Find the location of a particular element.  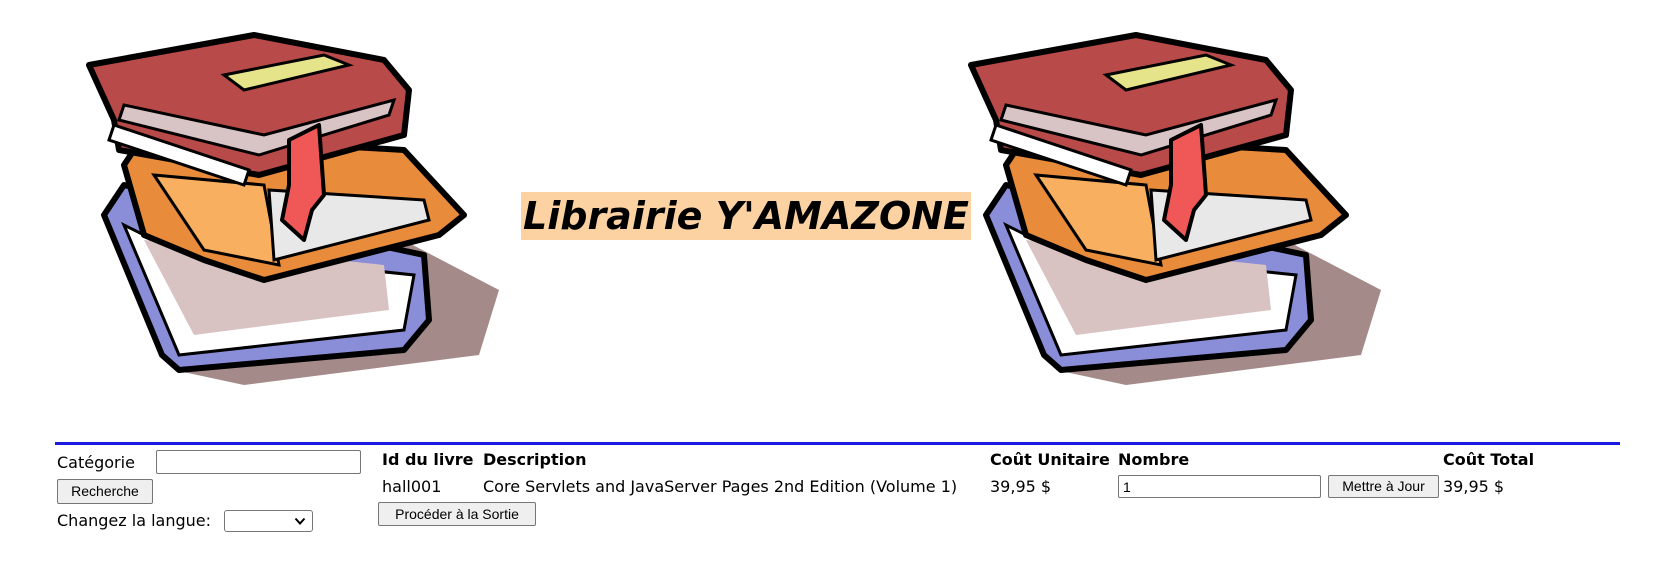

cart-row-unit-cost: 39,95 $ is located at coordinates (1021, 486).